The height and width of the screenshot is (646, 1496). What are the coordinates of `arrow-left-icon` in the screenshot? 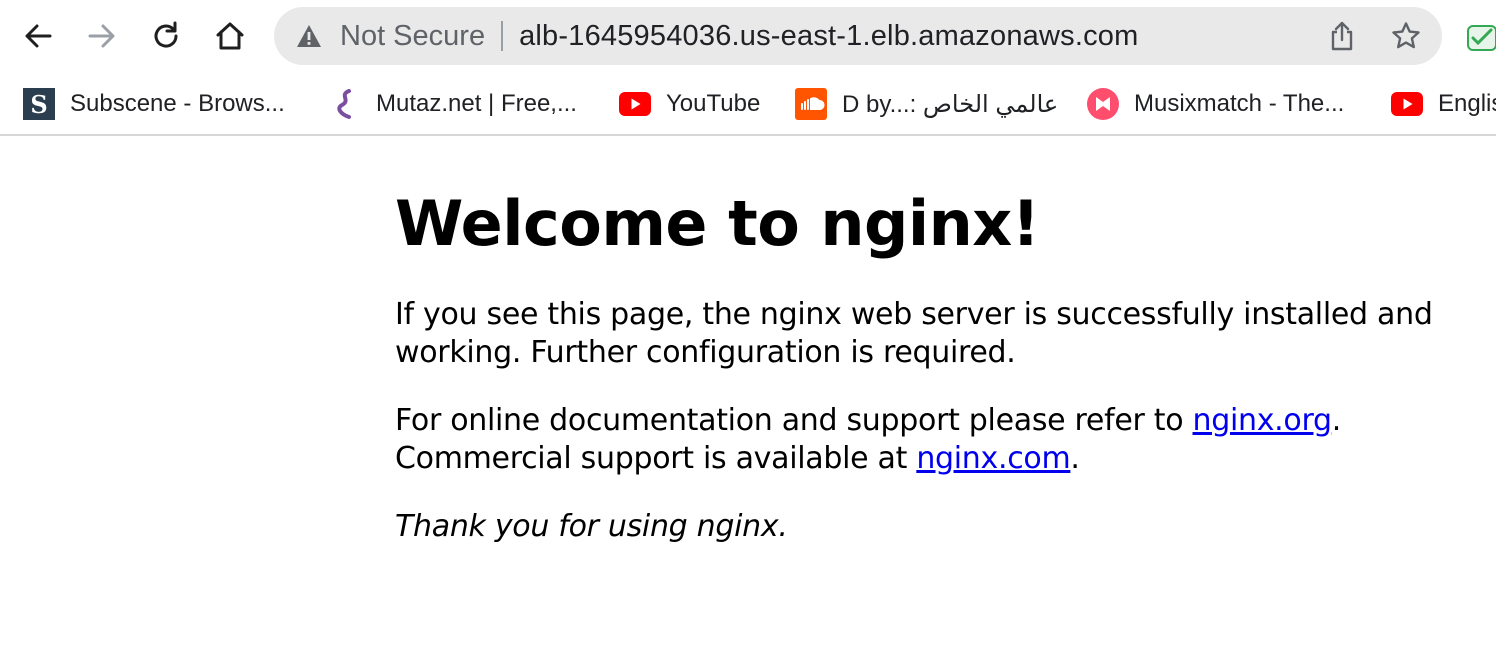 It's located at (38, 36).